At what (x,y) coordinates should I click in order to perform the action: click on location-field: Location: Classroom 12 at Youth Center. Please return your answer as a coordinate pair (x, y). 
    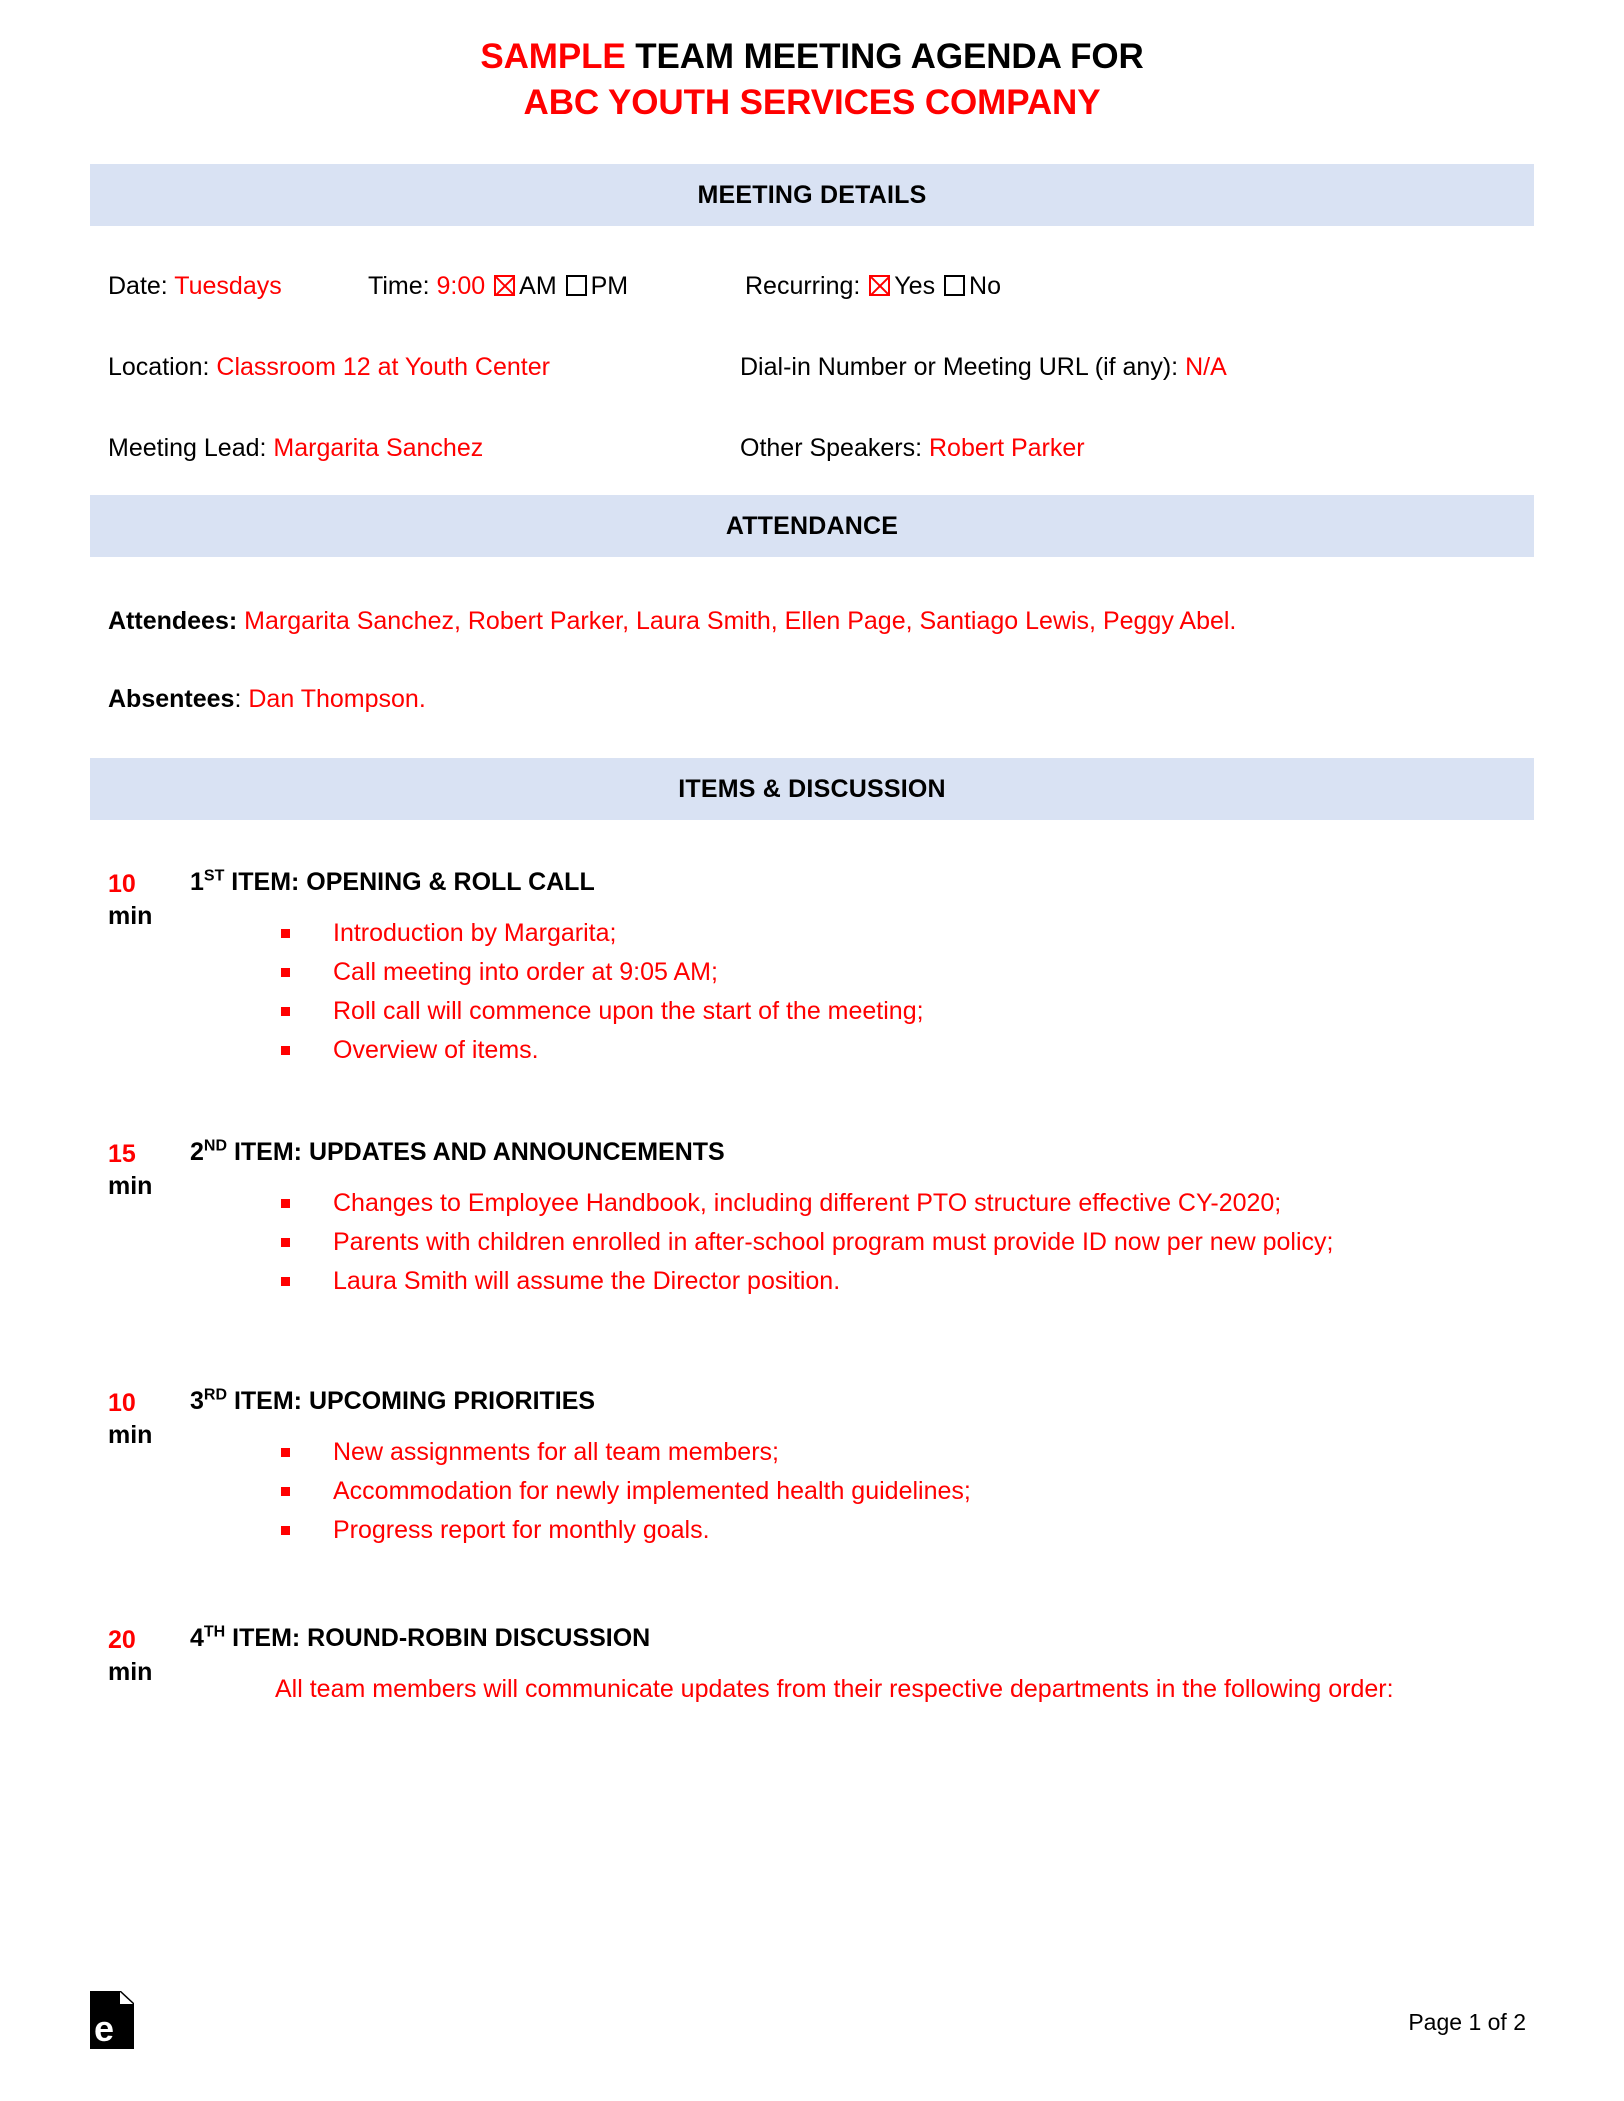
    Looking at the image, I should click on (329, 367).